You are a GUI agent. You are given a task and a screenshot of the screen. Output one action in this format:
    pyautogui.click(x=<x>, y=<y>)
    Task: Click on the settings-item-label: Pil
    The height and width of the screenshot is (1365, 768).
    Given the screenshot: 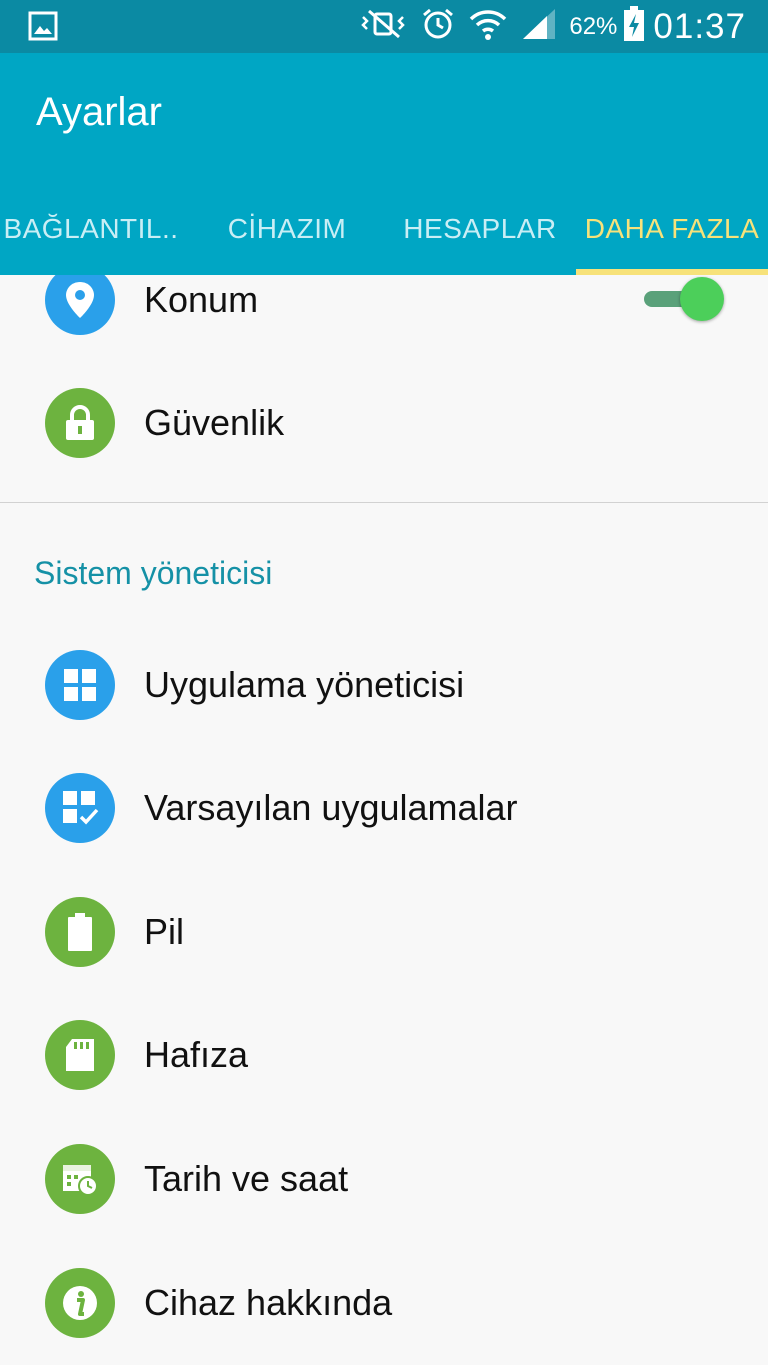 What is the action you would take?
    pyautogui.click(x=164, y=931)
    